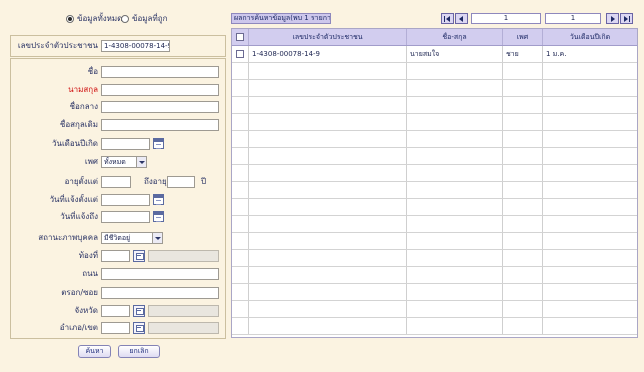 This screenshot has height=372, width=644. Describe the element at coordinates (135, 46) in the screenshot. I see `id-number-input: 1-4308-00078-14-9` at that location.